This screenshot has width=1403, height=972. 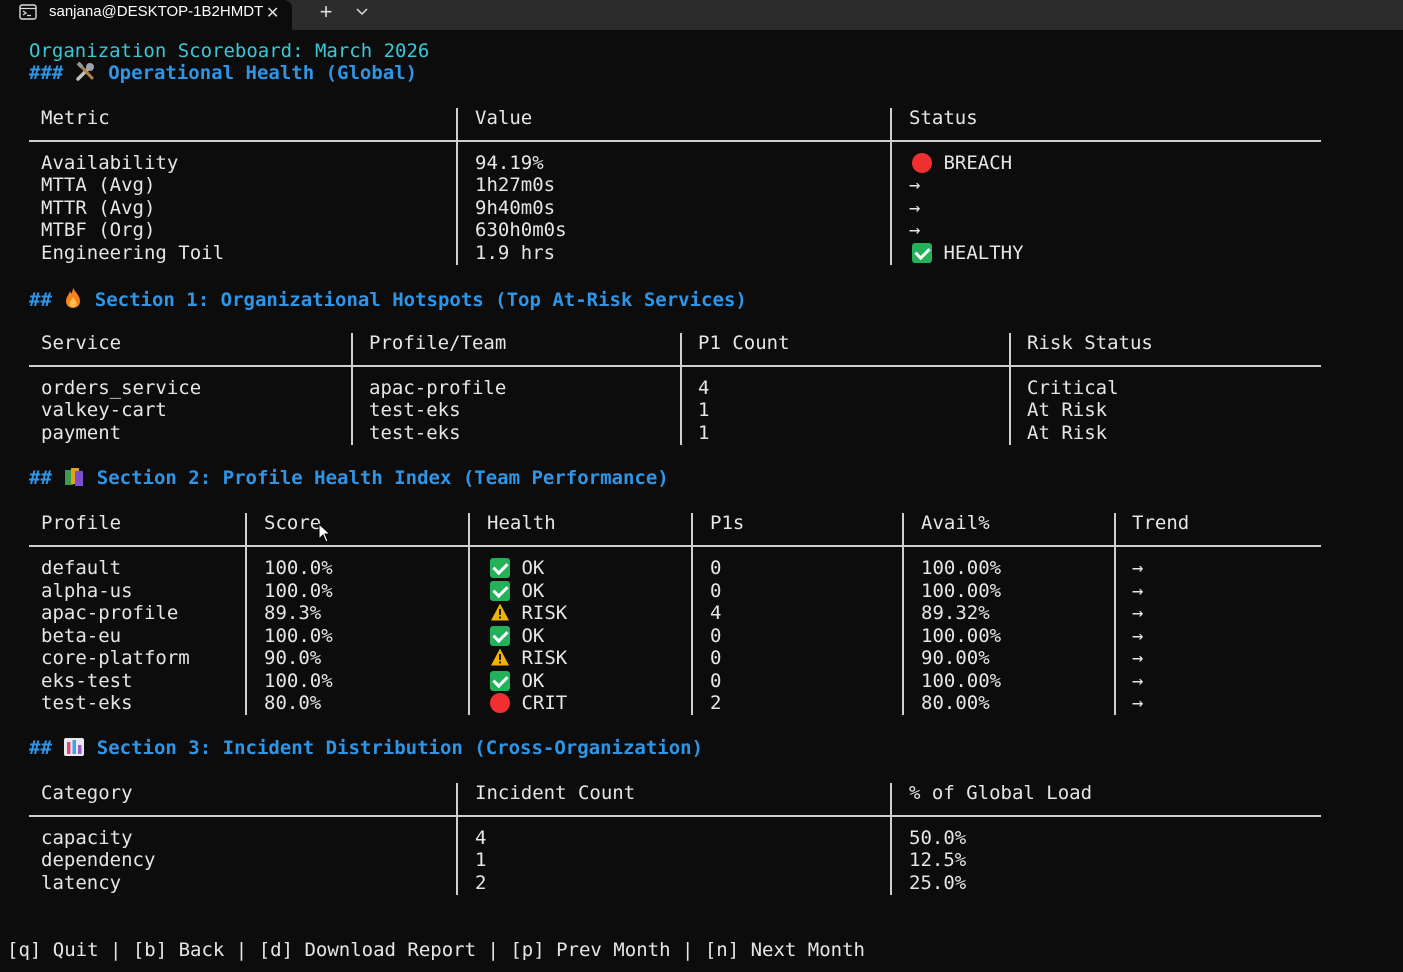 I want to click on profile-name: test-eks, so click(x=87, y=703).